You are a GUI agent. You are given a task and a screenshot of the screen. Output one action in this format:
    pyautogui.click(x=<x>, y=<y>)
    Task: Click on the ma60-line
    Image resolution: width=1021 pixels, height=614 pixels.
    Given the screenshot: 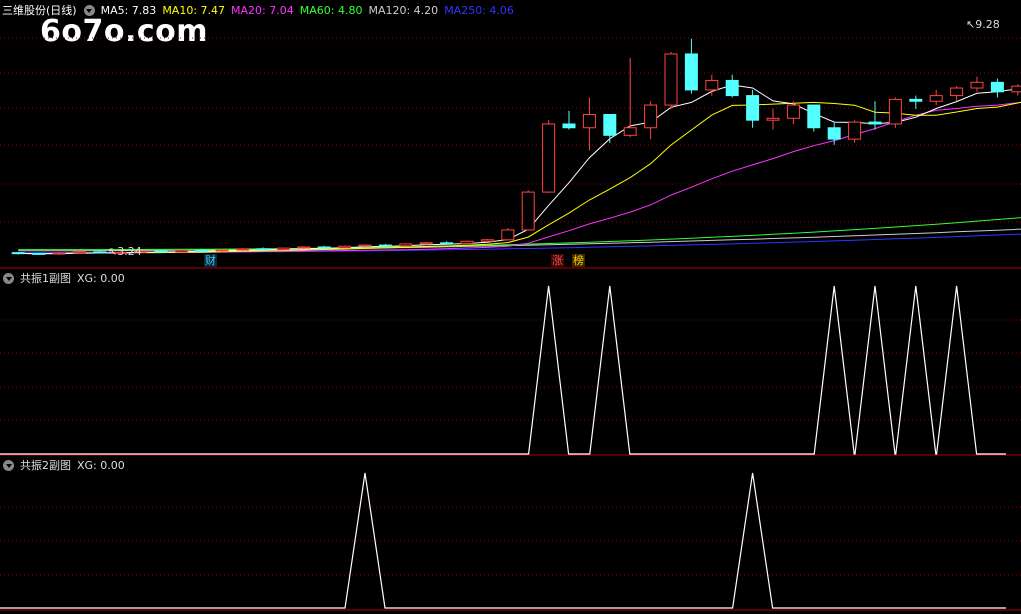 What is the action you would take?
    pyautogui.click(x=519, y=234)
    